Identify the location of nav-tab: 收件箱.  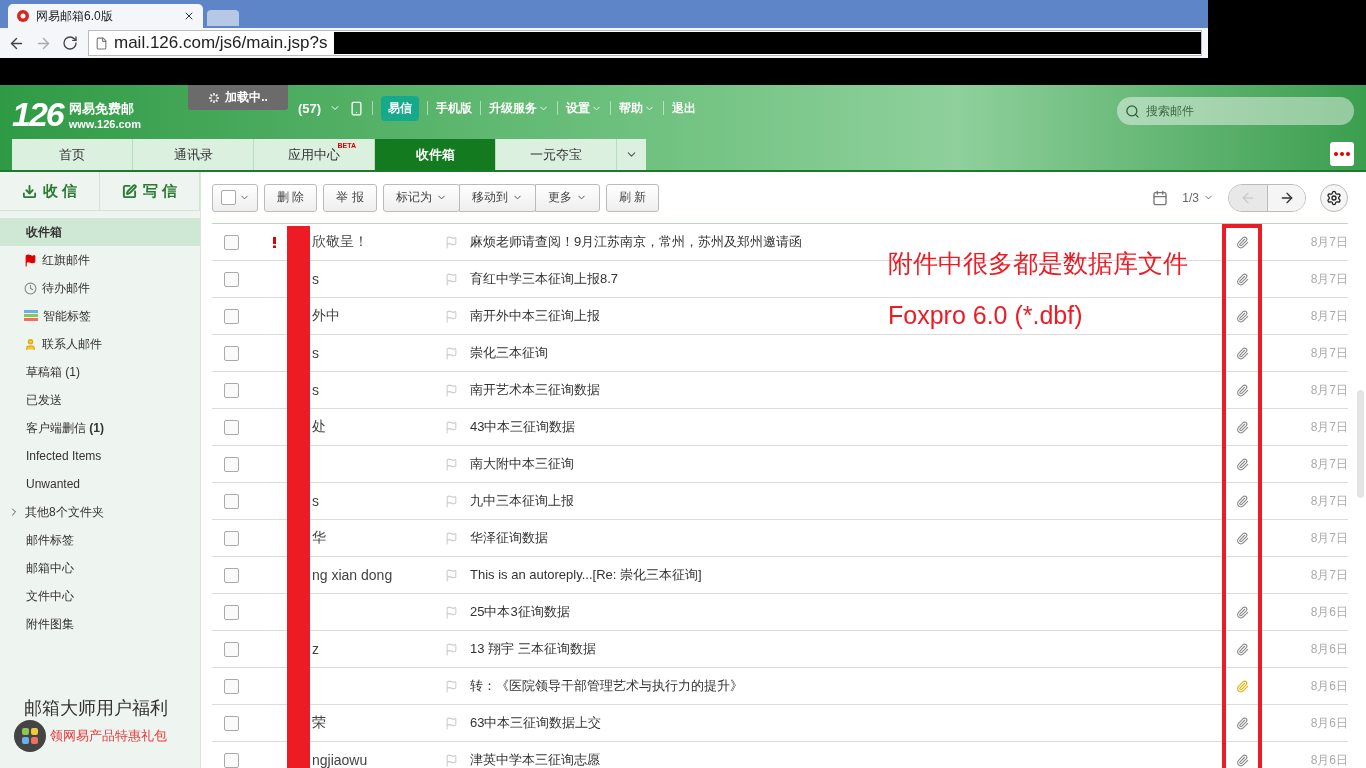
(435, 154).